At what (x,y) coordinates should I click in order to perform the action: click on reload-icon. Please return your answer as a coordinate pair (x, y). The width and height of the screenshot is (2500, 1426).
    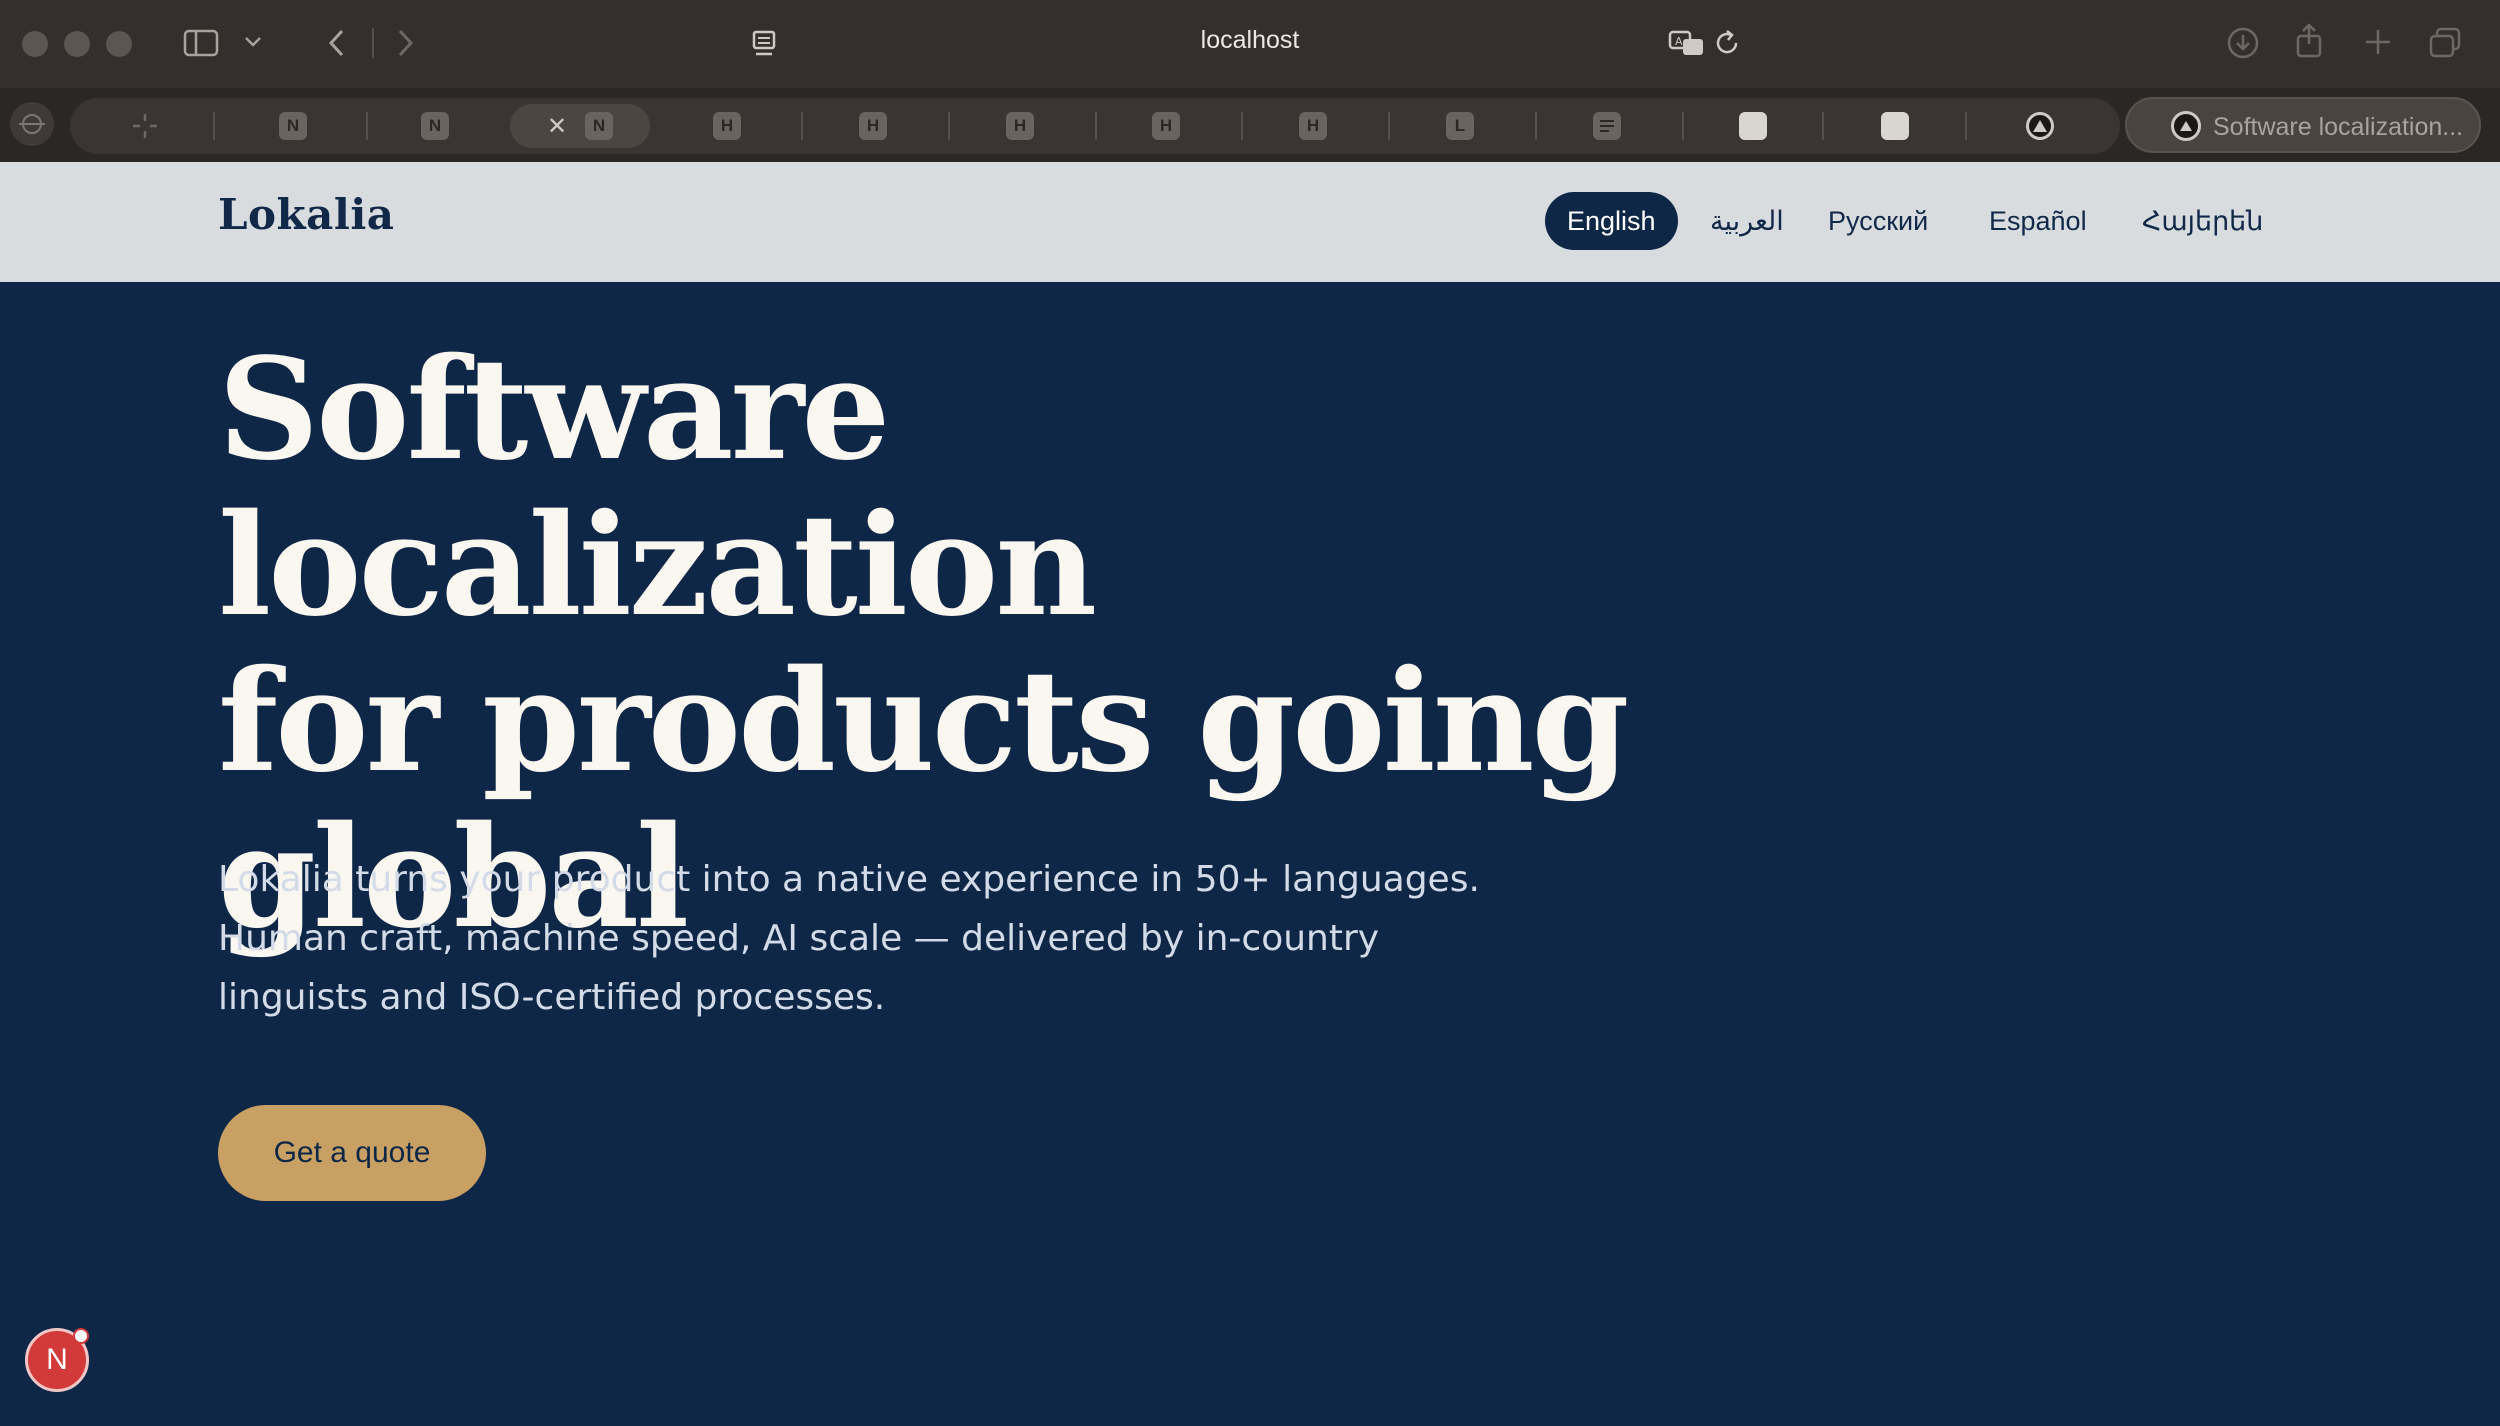
    Looking at the image, I should click on (1728, 43).